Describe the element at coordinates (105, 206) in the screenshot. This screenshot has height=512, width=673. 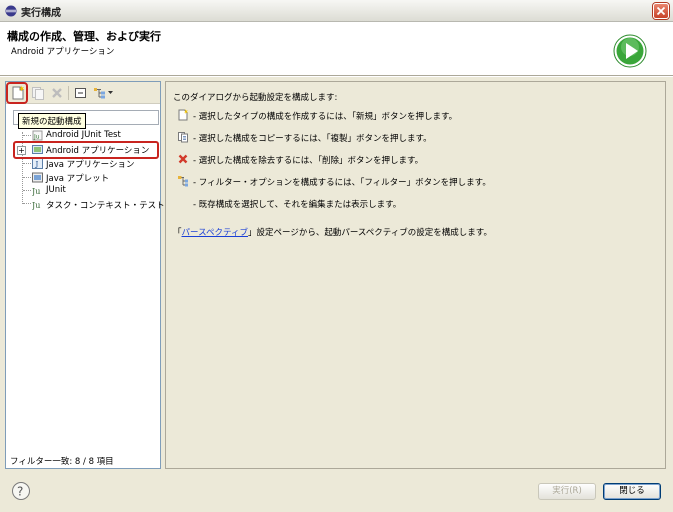
I see `tree-item-label: タスク・コンテキスト・テスト` at that location.